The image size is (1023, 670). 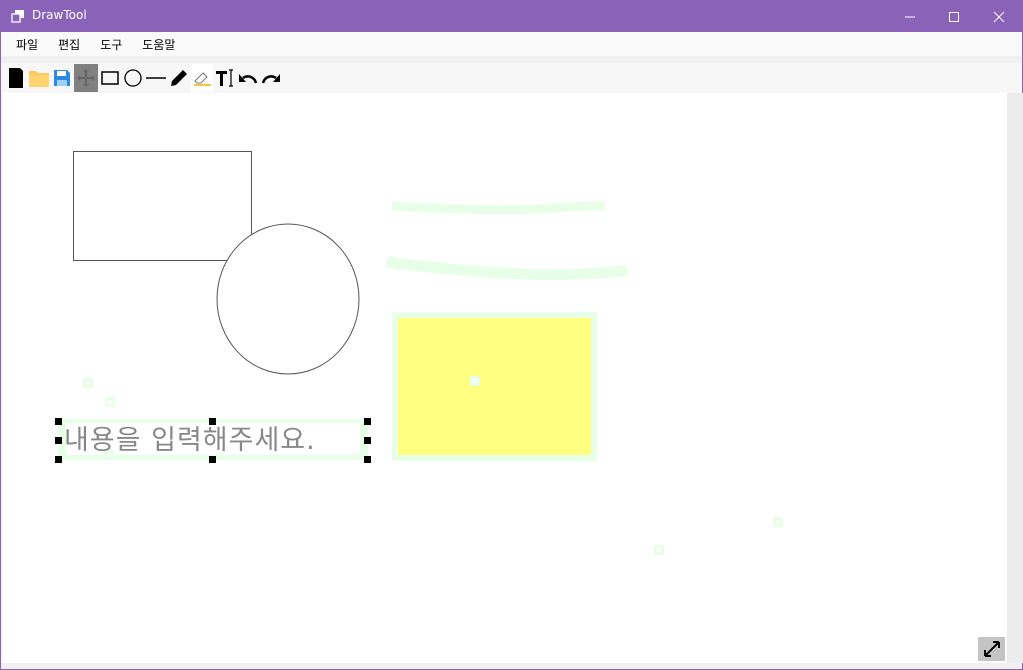 I want to click on move-icon, so click(x=86, y=78).